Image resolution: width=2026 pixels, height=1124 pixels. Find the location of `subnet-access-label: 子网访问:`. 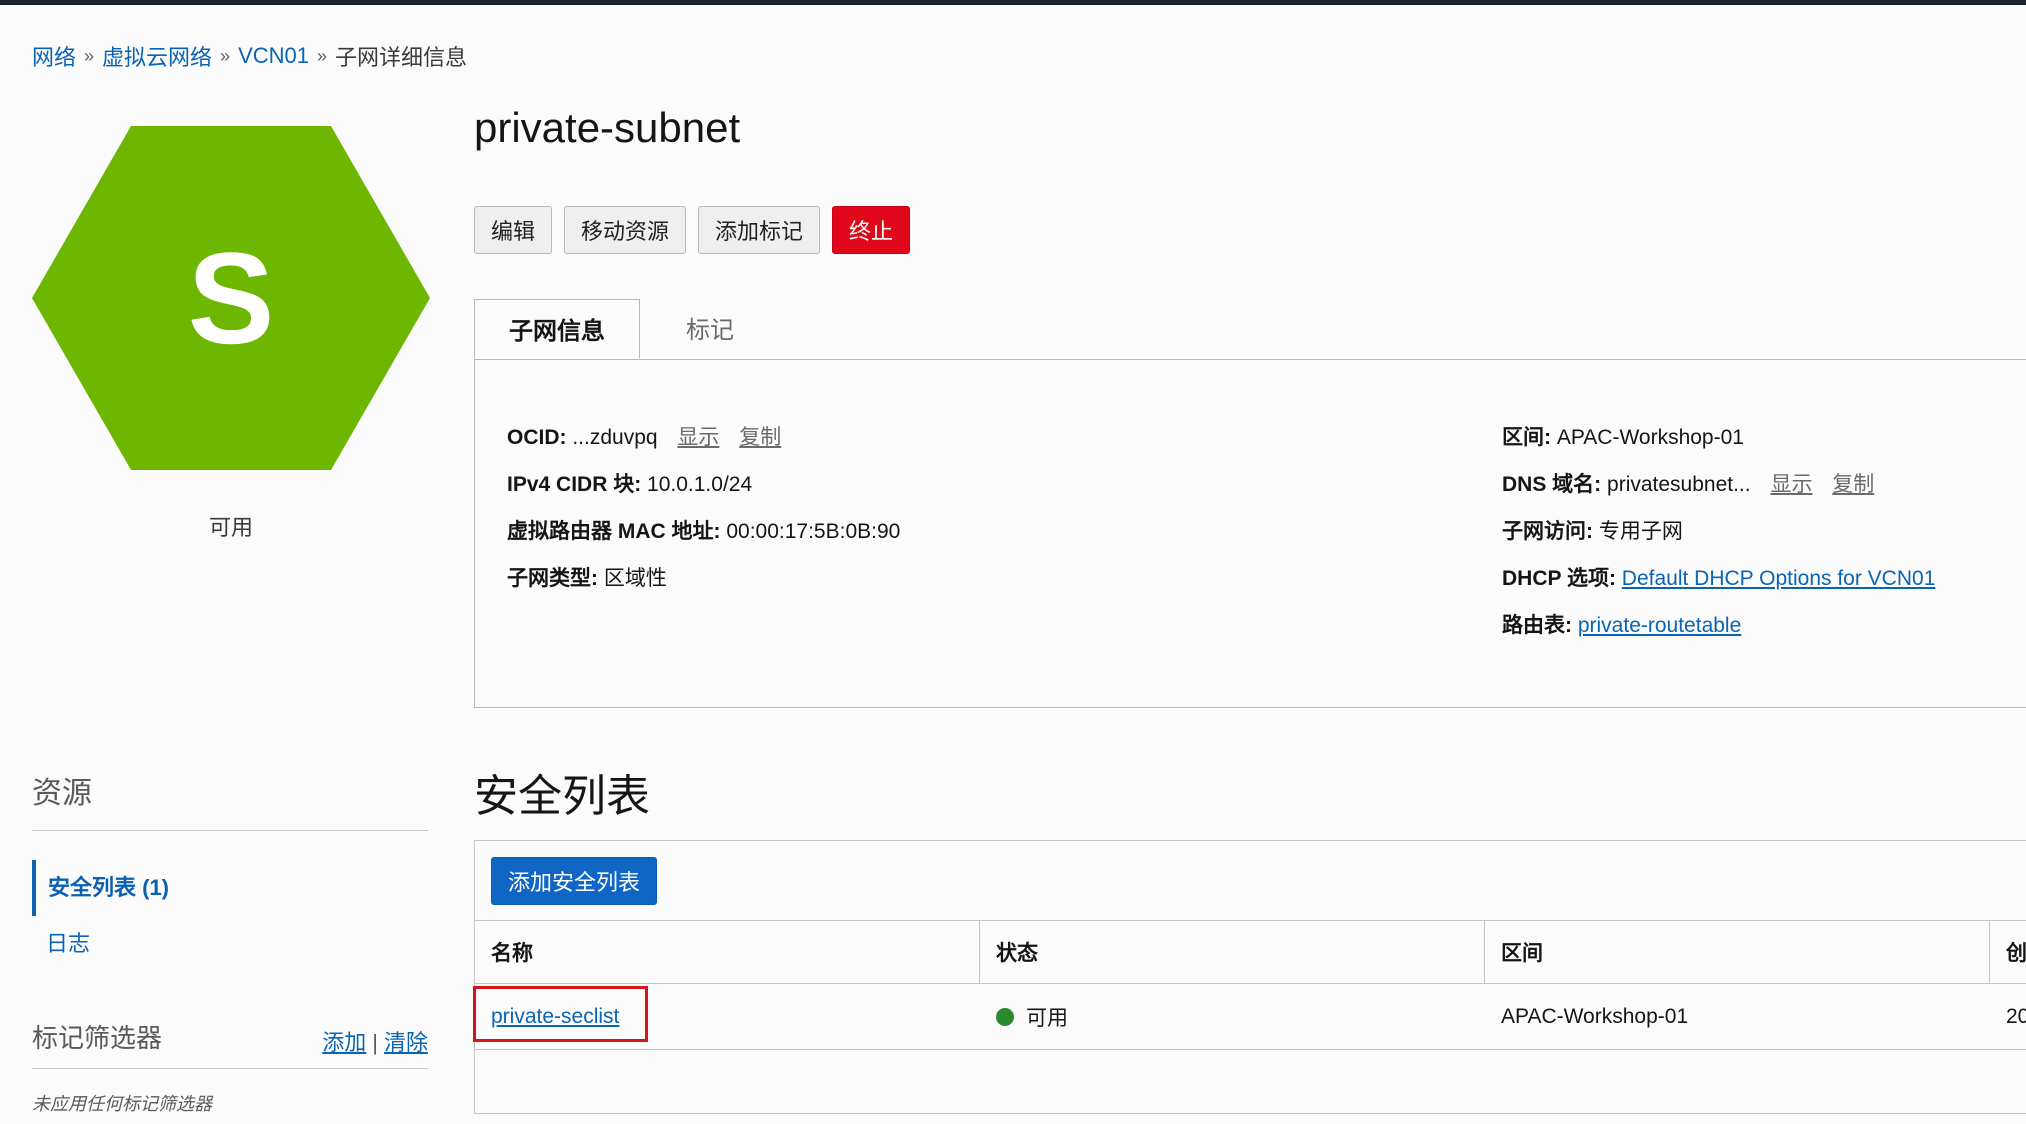

subnet-access-label: 子网访问: is located at coordinates (1547, 531).